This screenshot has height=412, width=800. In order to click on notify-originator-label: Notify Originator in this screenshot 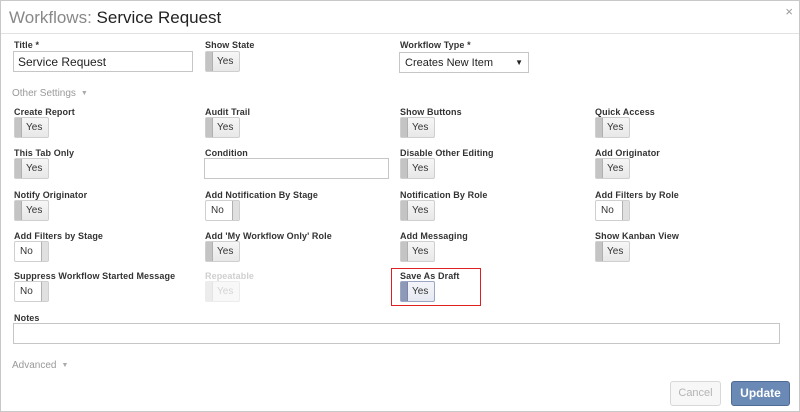, I will do `click(51, 195)`.